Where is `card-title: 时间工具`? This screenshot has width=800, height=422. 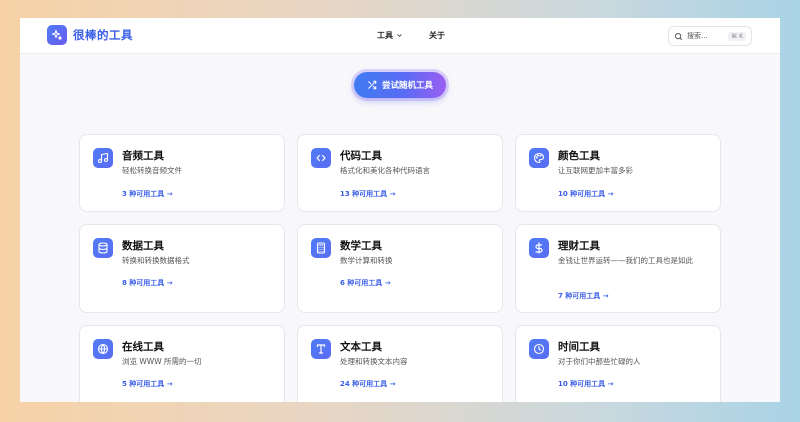 card-title: 时间工具 is located at coordinates (579, 347).